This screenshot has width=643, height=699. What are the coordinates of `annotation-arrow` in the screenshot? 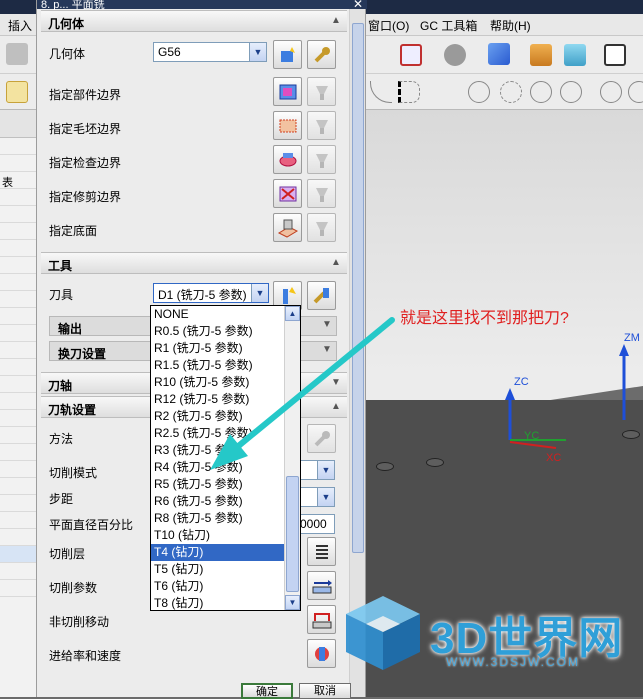 It's located at (302, 393).